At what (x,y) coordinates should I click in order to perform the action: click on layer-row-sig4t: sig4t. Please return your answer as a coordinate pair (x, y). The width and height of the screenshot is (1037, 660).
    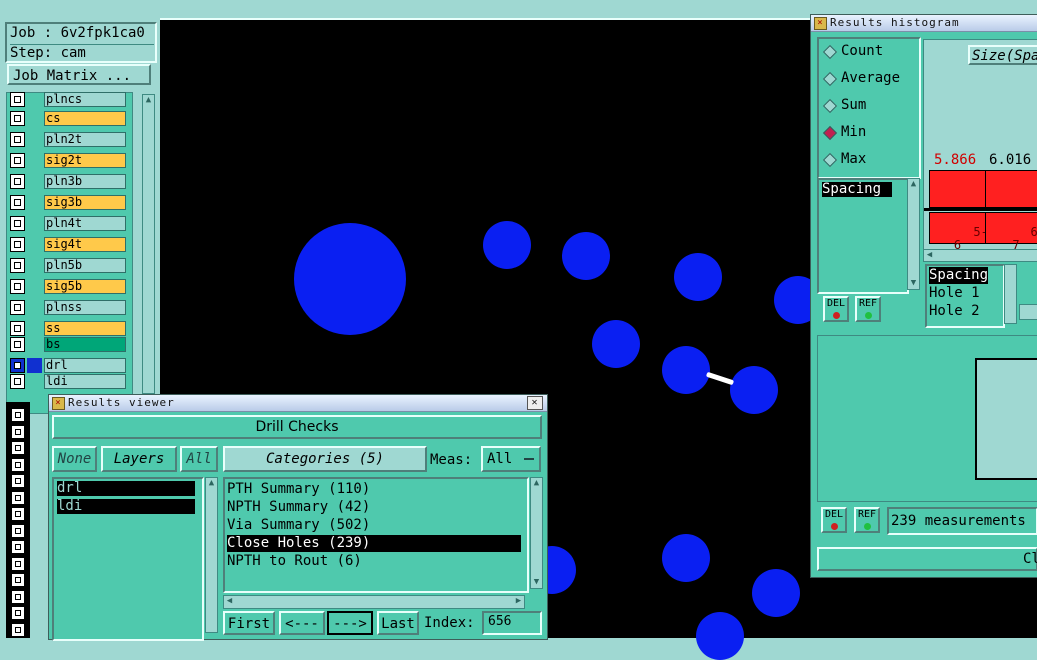
    Looking at the image, I should click on (69, 244).